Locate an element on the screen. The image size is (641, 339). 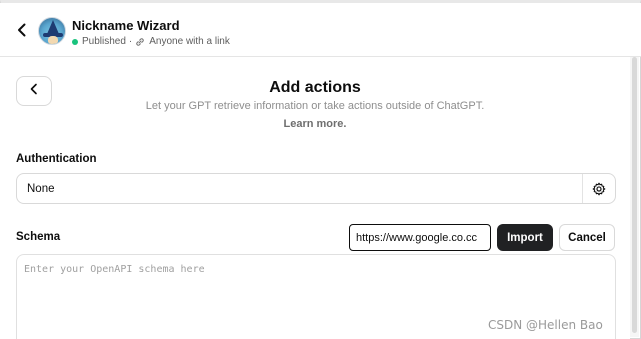
schema-placeholder: Enter your OpenAPI schema here is located at coordinates (114, 269).